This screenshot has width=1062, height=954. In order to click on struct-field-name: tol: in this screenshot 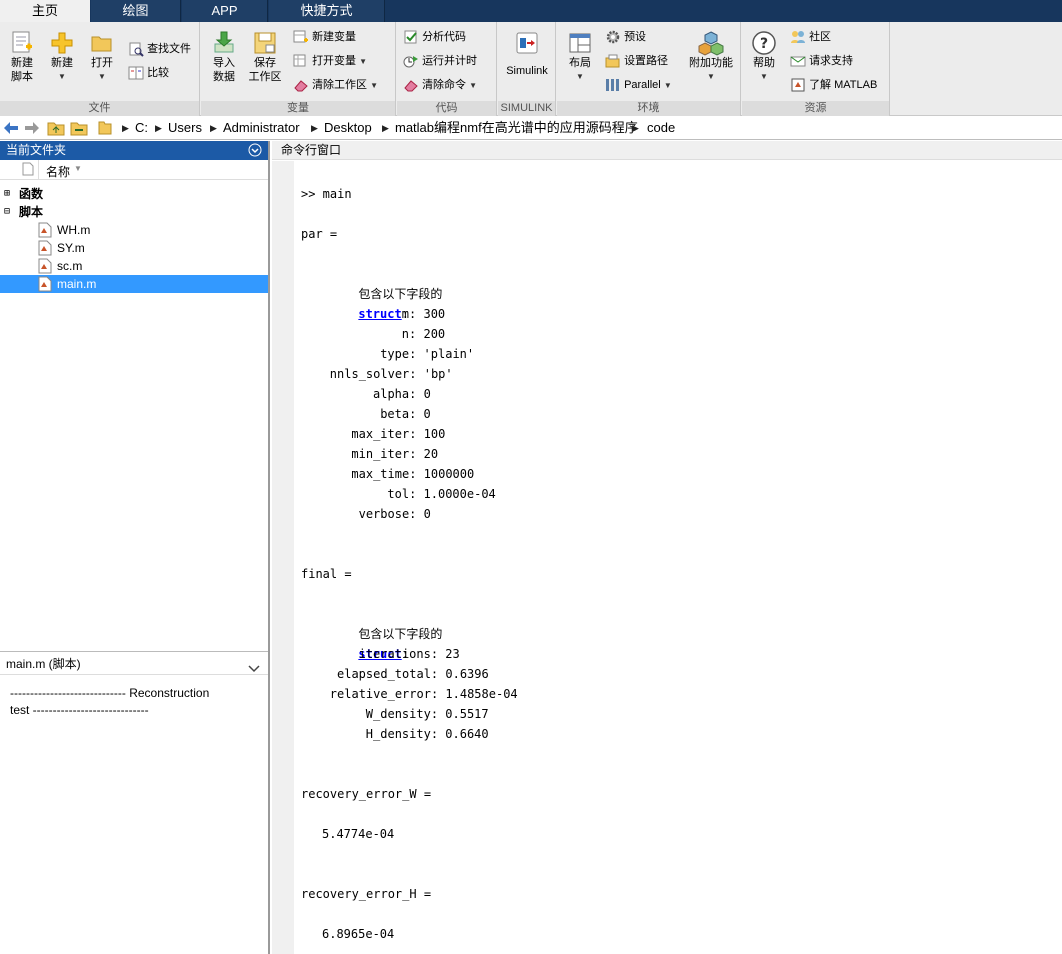, I will do `click(405, 494)`.